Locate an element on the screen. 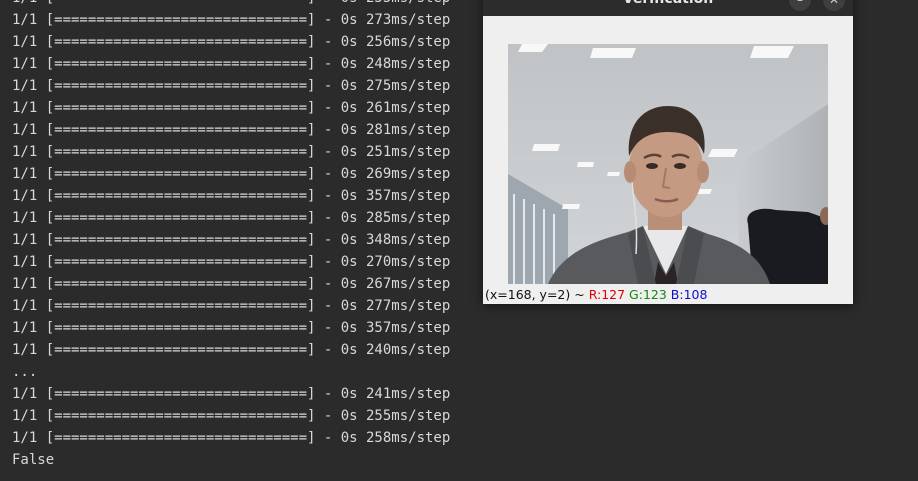  minimize-icon: – is located at coordinates (800, 3).